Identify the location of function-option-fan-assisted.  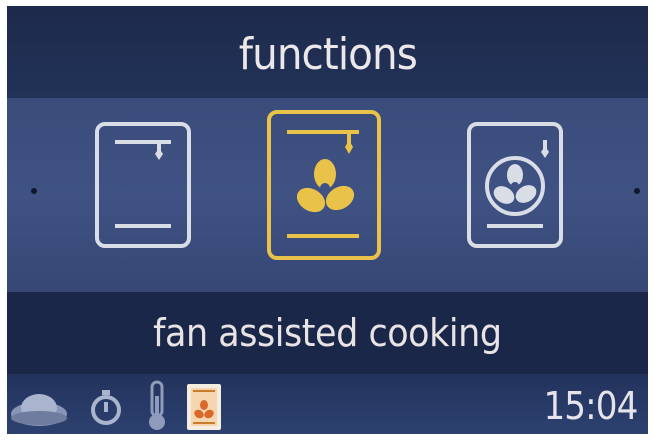
(324, 185).